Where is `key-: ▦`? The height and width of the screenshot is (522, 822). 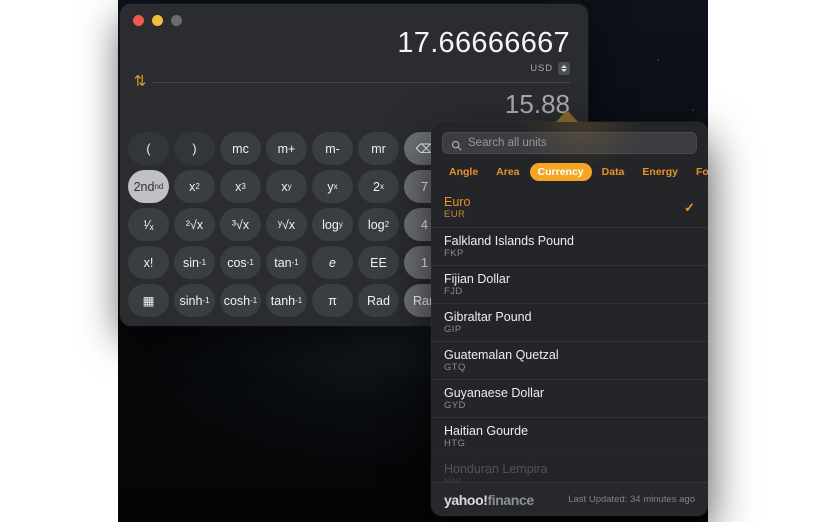
key-: ▦ is located at coordinates (148, 300).